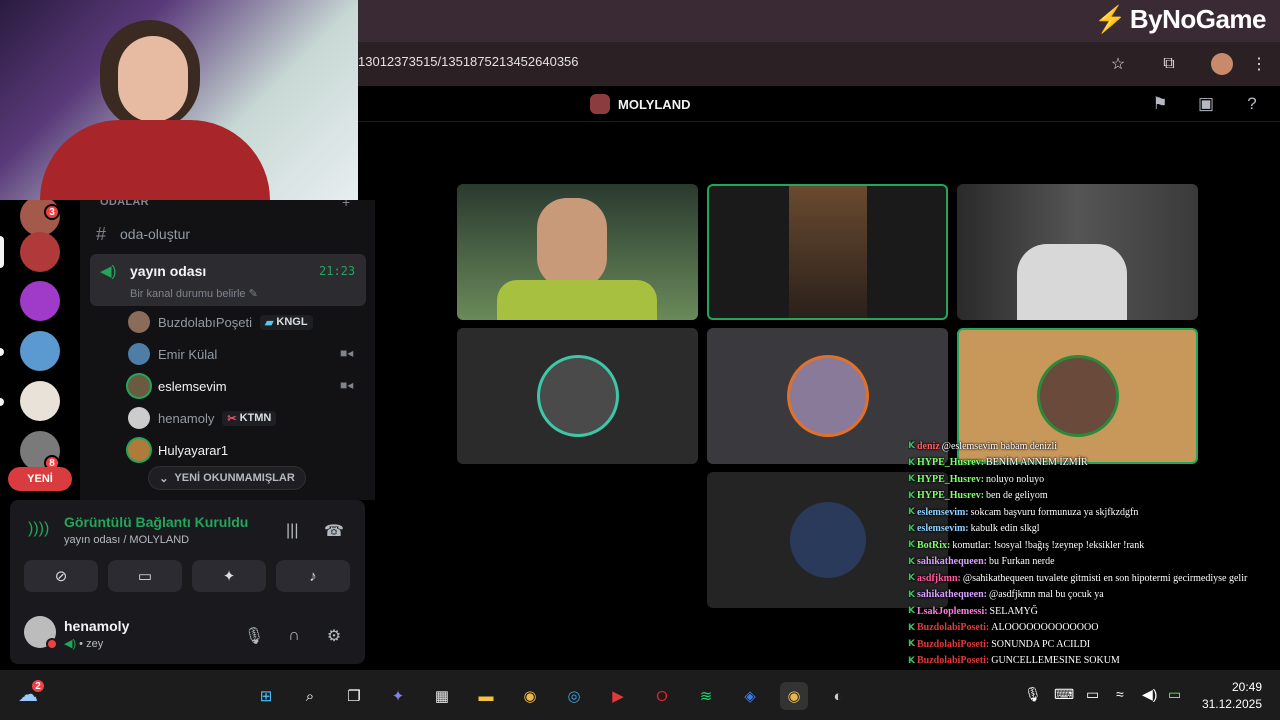 The image size is (1280, 720). I want to click on user-status: ◀) • zey, so click(84, 644).